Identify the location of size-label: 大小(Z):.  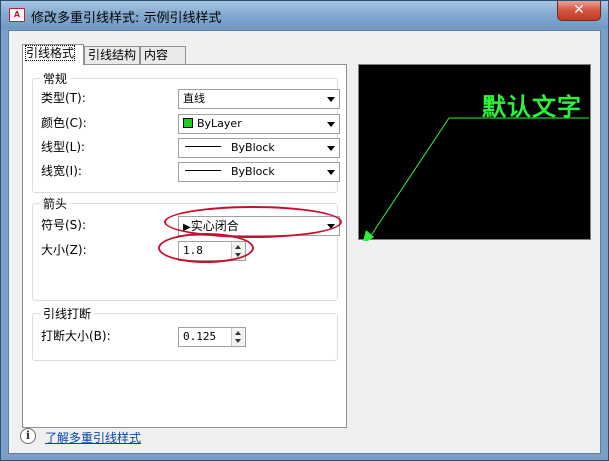
(64, 250).